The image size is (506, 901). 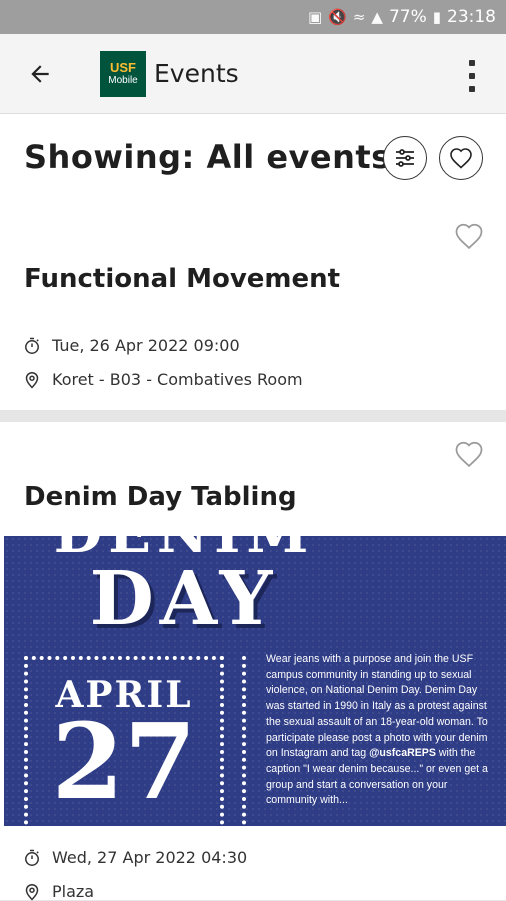 What do you see at coordinates (244, 741) in the screenshot?
I see `poster-divider` at bounding box center [244, 741].